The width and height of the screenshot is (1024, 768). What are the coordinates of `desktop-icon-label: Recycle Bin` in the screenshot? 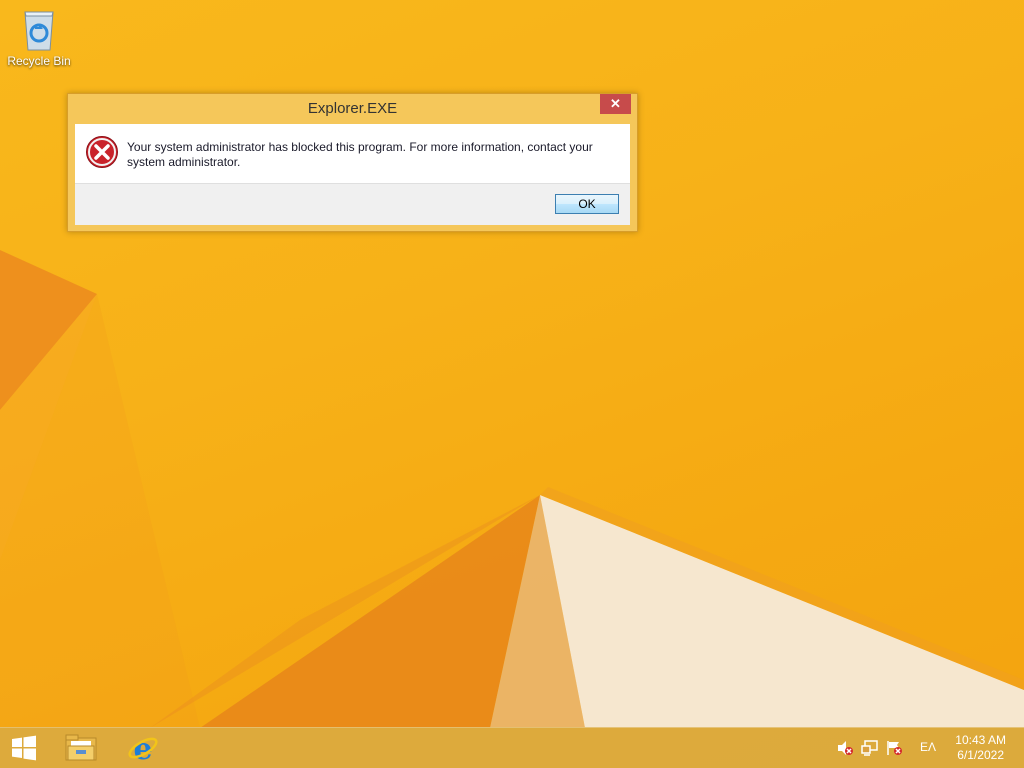 It's located at (39, 61).